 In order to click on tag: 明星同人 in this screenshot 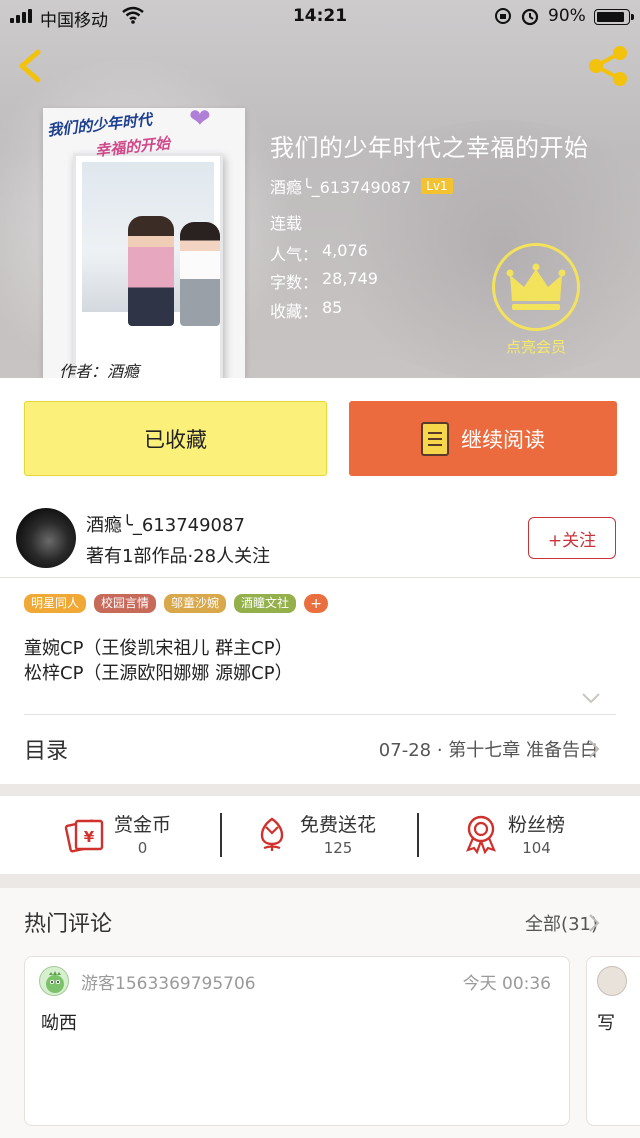, I will do `click(55, 603)`.